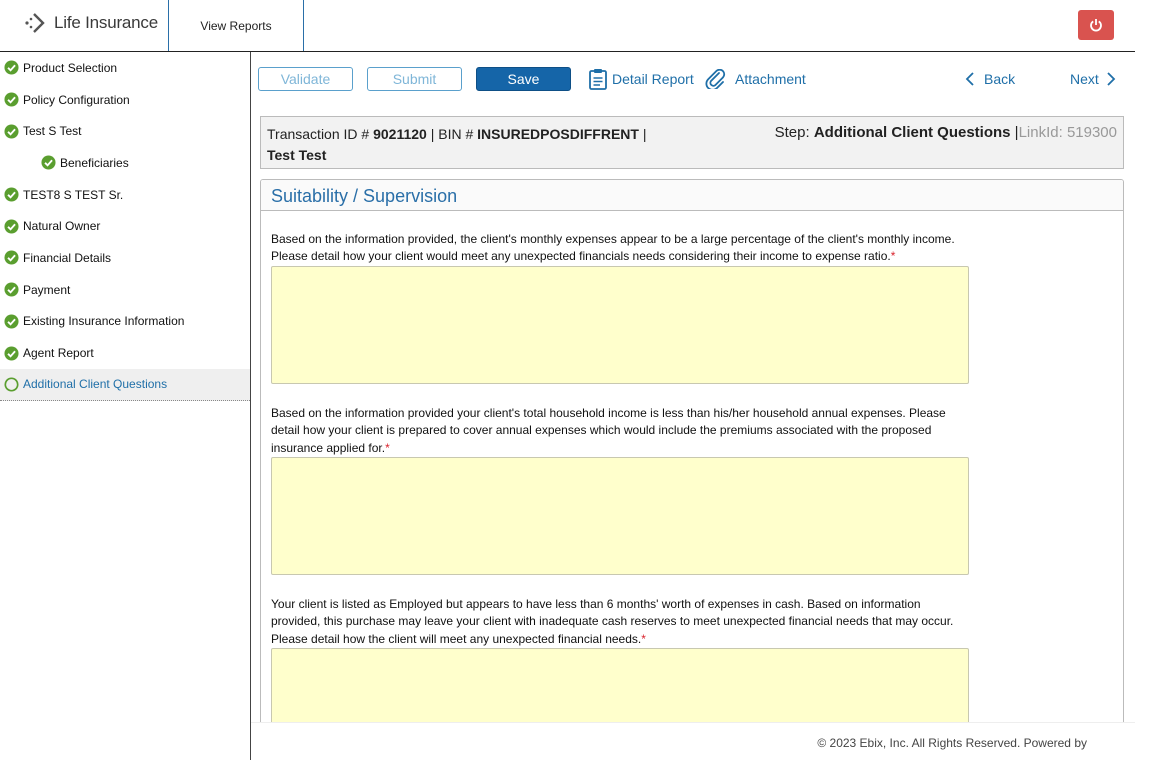  I want to click on link-id: LinkId: 519300, so click(1067, 132).